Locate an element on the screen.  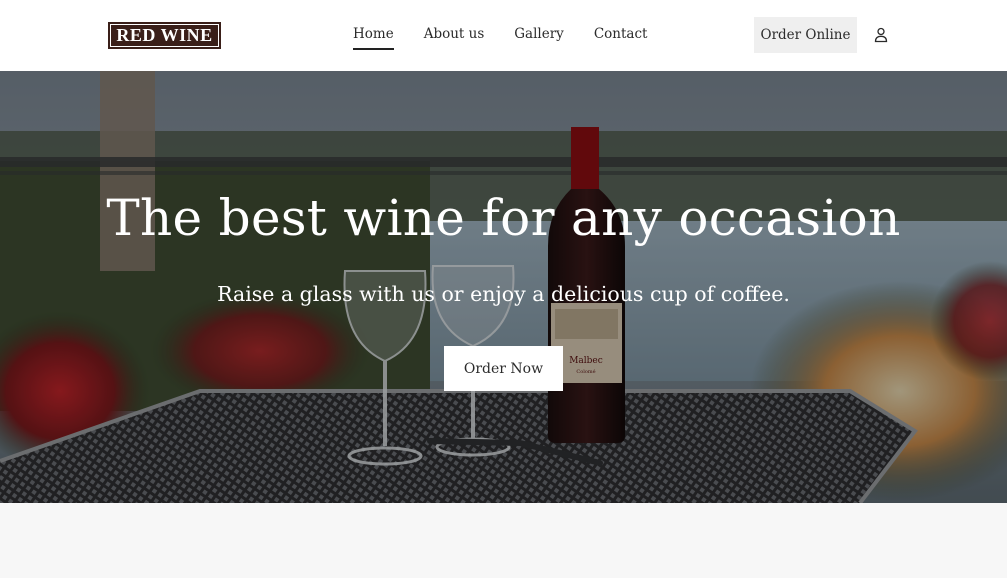
content-section is located at coordinates (503, 540).